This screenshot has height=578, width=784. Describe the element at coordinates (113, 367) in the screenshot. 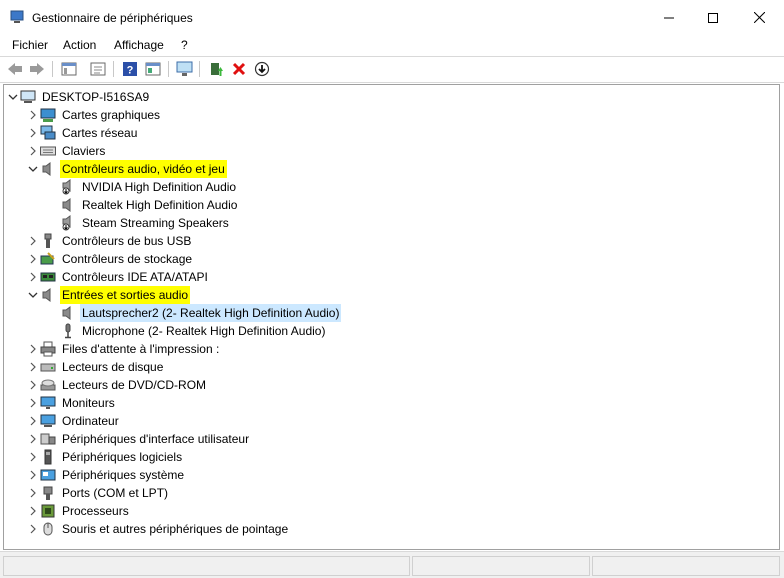

I see `tree-item-label: Lecteurs de disque` at that location.